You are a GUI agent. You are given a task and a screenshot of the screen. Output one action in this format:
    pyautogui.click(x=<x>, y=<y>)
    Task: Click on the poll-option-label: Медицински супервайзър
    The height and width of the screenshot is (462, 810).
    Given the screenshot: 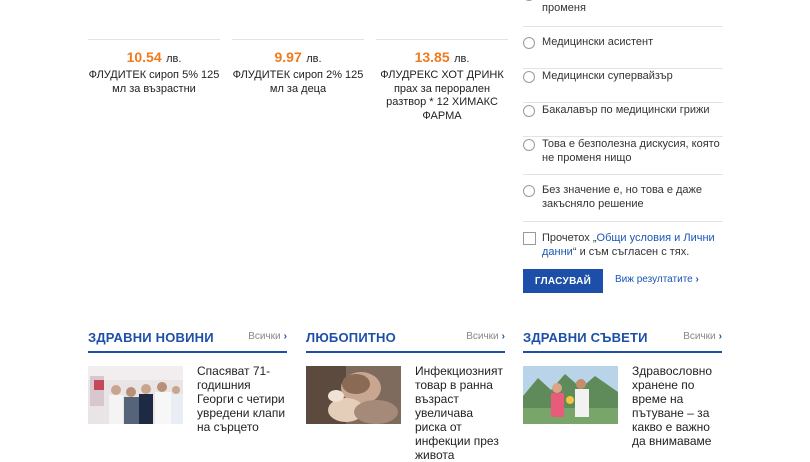 What is the action you would take?
    pyautogui.click(x=607, y=76)
    